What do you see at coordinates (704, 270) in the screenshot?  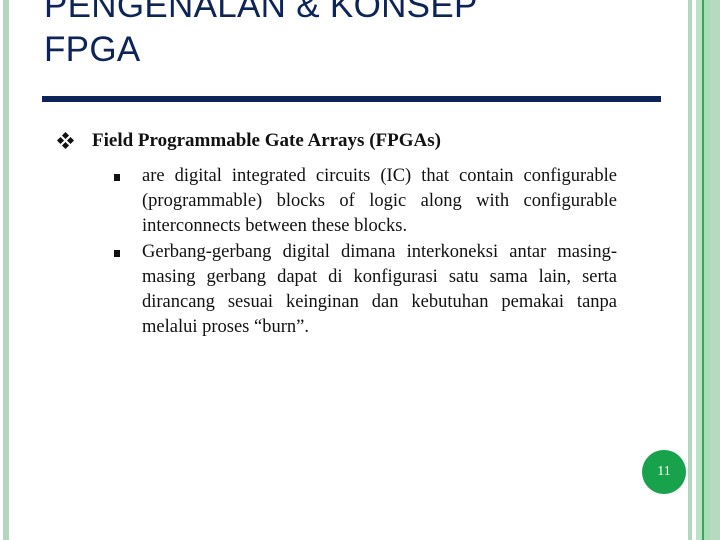 I see `right-decorative-stripes` at bounding box center [704, 270].